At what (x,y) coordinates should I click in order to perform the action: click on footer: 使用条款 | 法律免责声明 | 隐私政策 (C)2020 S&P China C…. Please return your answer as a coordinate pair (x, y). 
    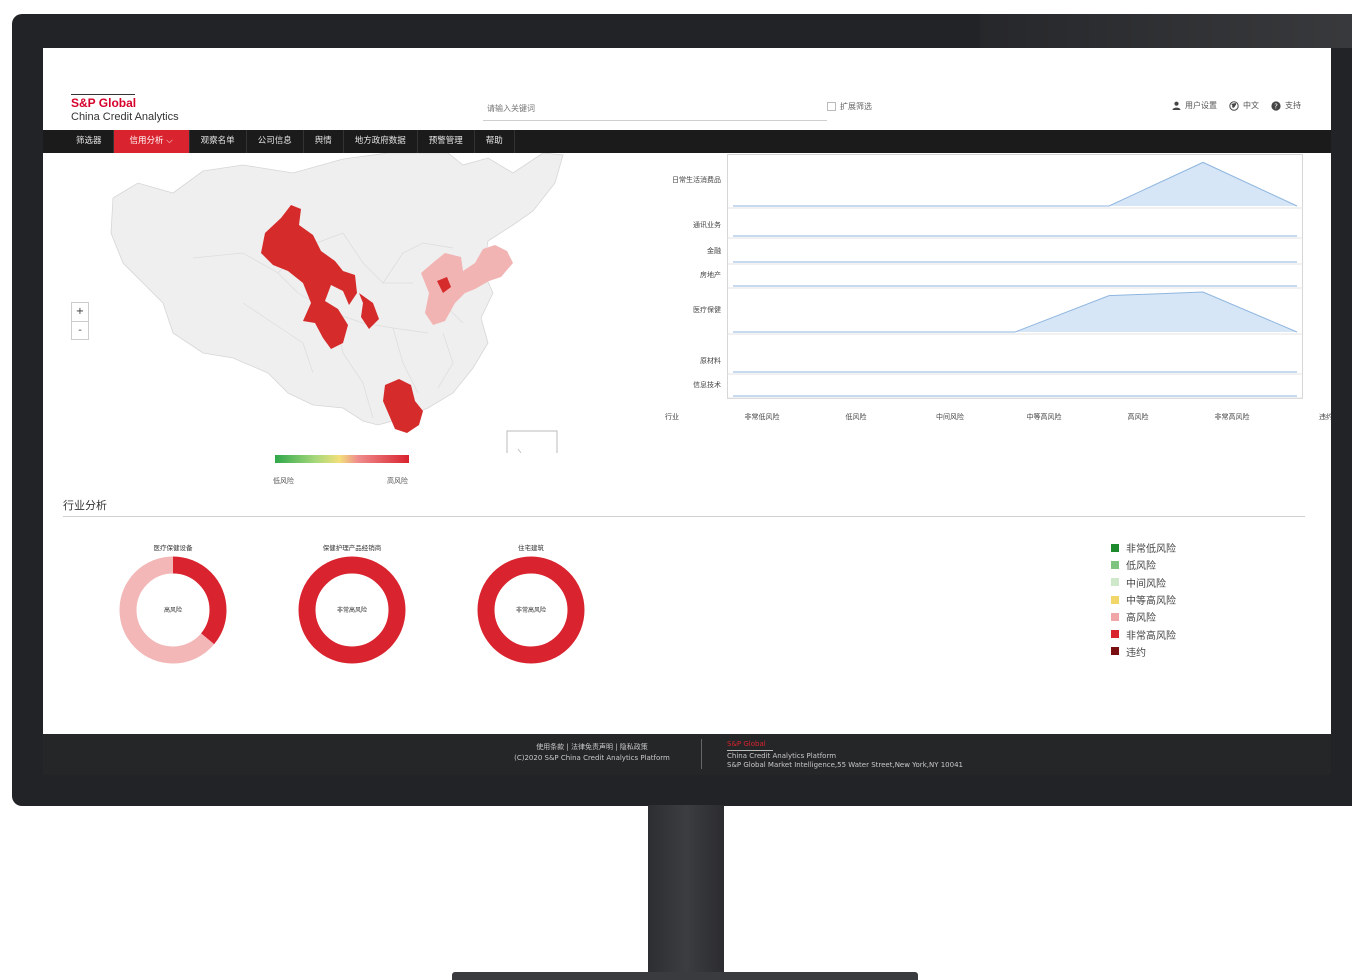
    Looking at the image, I should click on (687, 754).